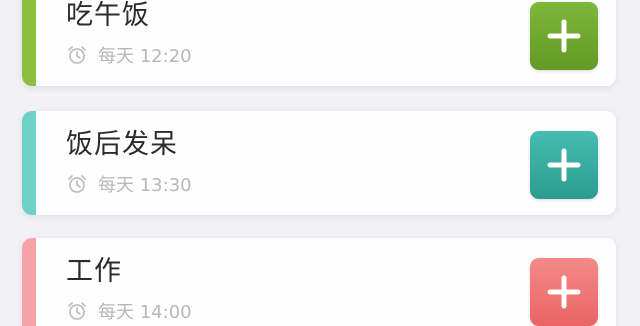 The image size is (640, 326). I want to click on task-schedule: 每天 13:30, so click(129, 184).